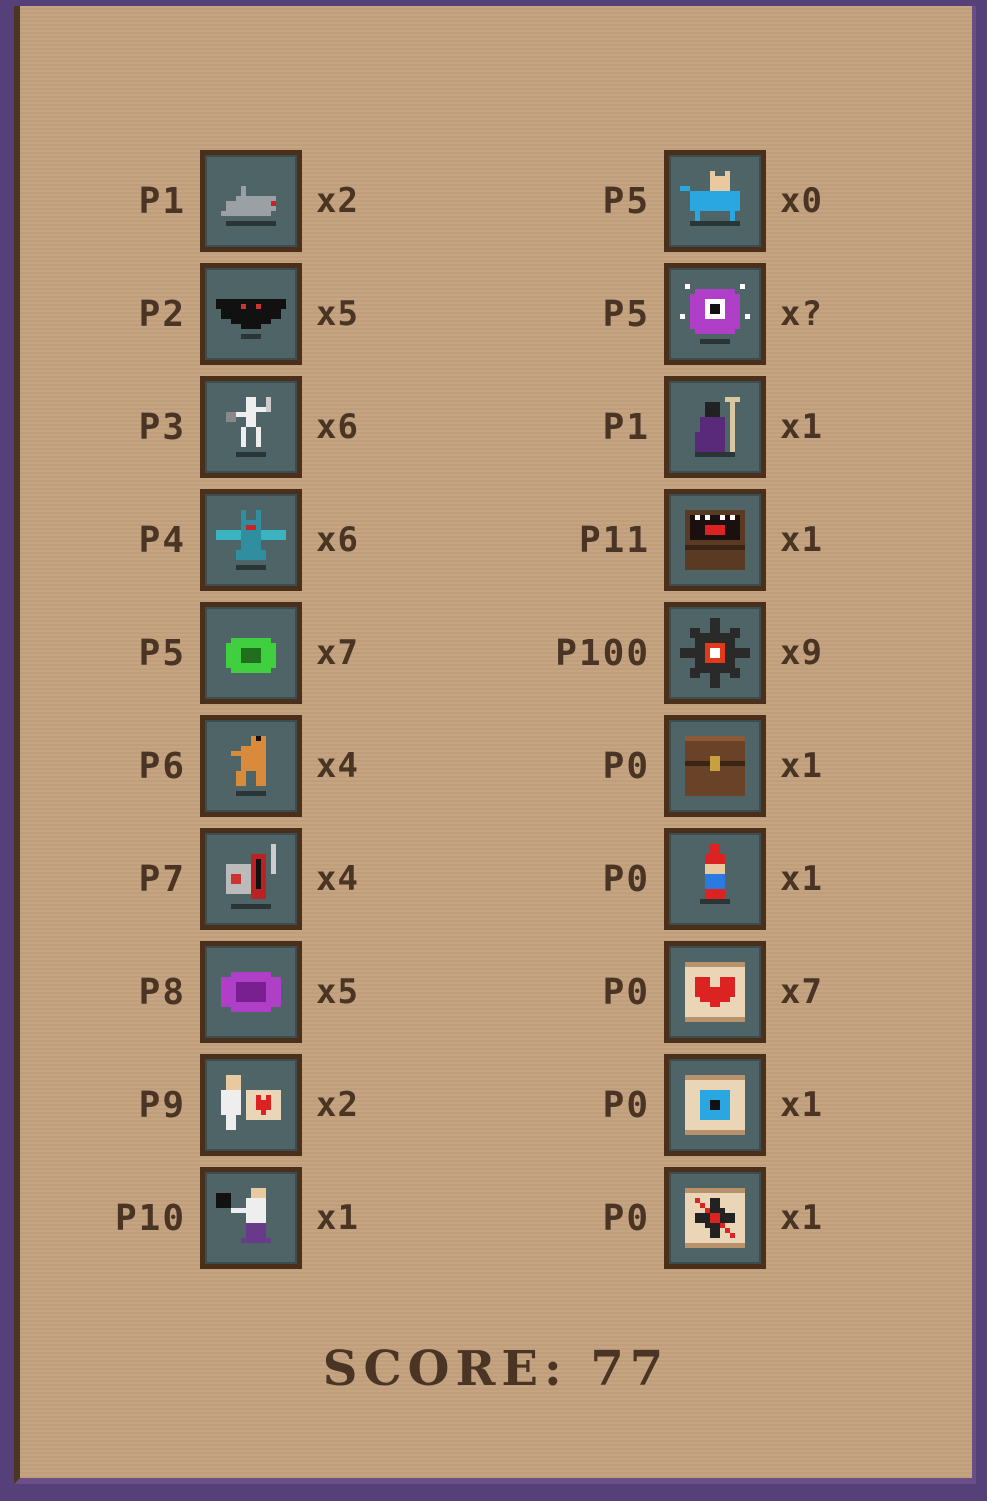 The height and width of the screenshot is (1501, 987). What do you see at coordinates (251, 992) in the screenshot?
I see `purple-slime-icon` at bounding box center [251, 992].